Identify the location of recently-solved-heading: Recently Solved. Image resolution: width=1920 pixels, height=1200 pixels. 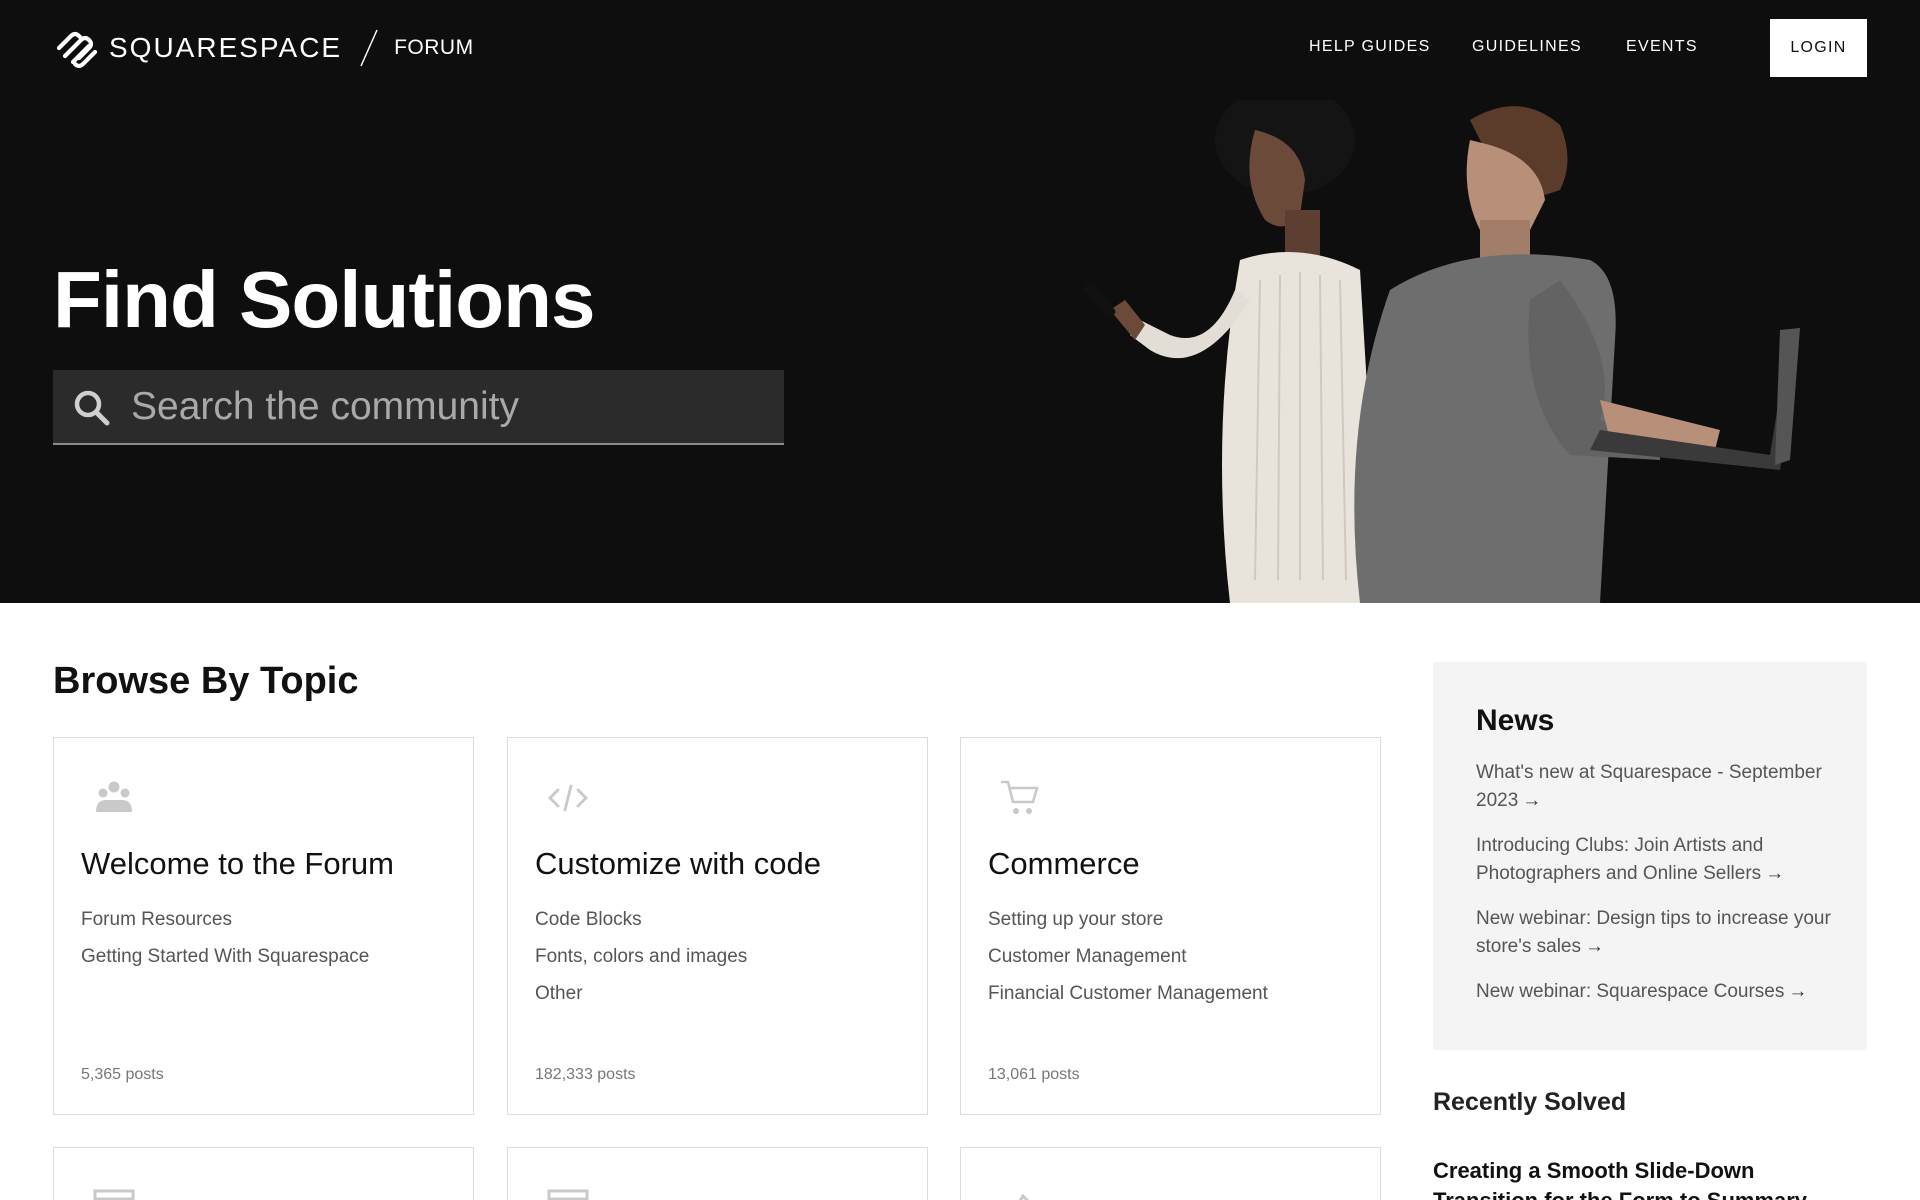
(1530, 1102).